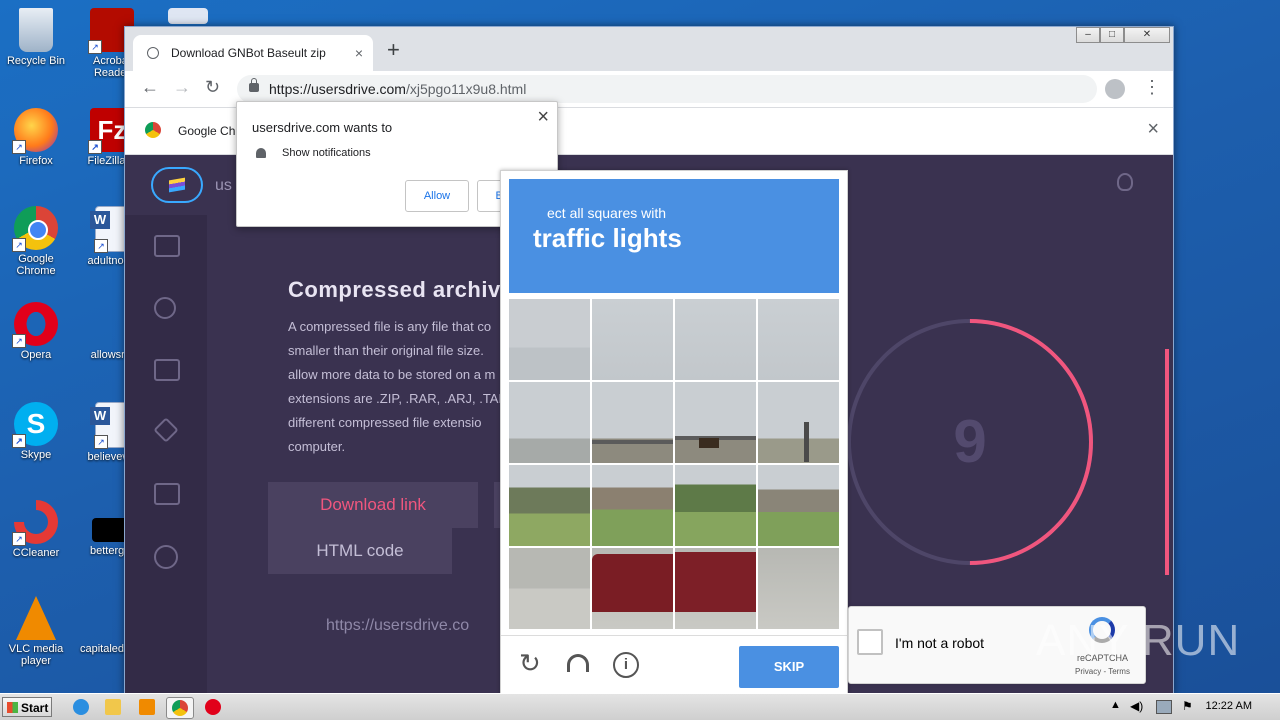 This screenshot has height=720, width=1280. I want to click on captcha-target: traffic lights, so click(607, 238).